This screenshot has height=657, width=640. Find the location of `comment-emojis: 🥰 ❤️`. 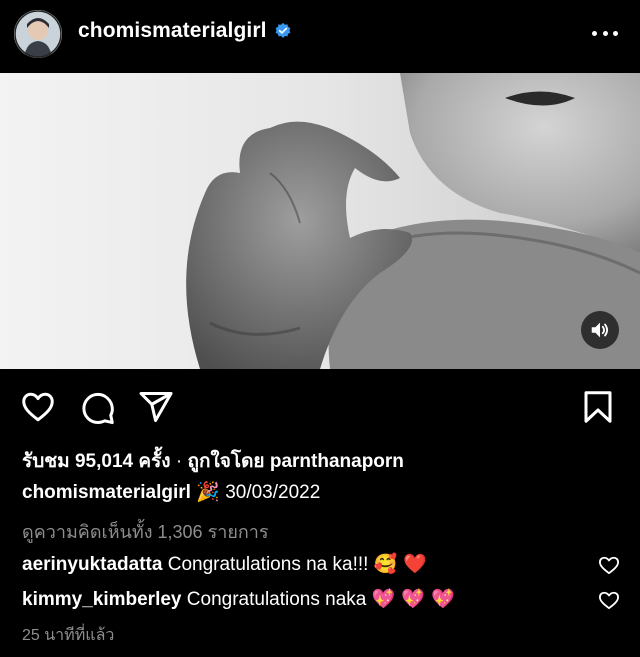

comment-emojis: 🥰 ❤️ is located at coordinates (400, 564).